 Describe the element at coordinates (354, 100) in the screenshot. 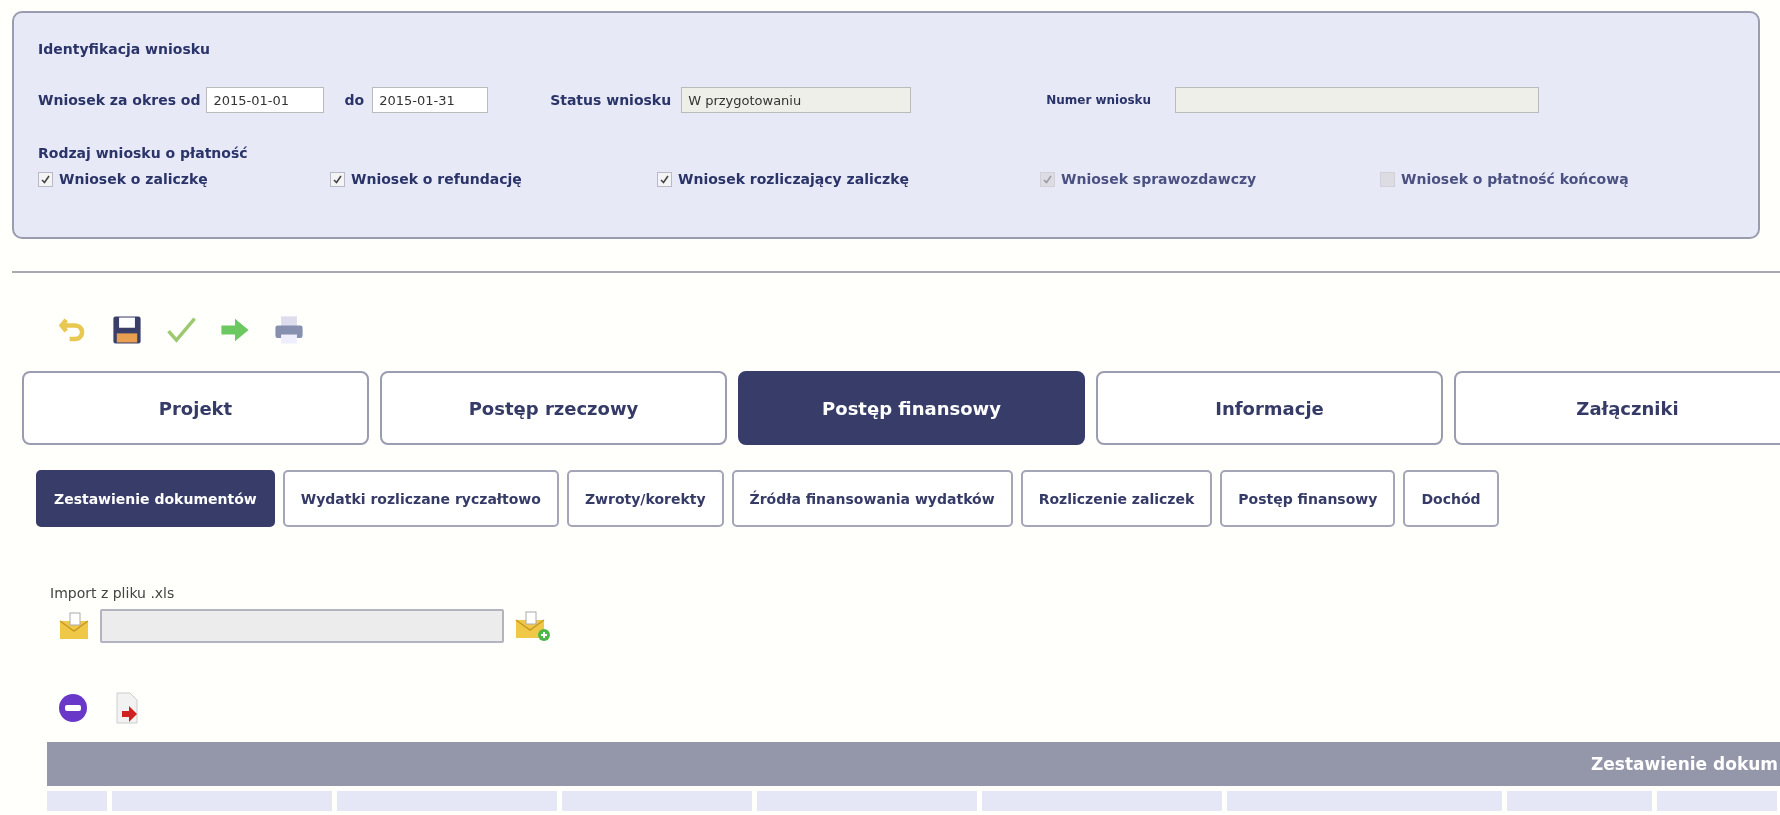

I see `period-to-label: do` at that location.